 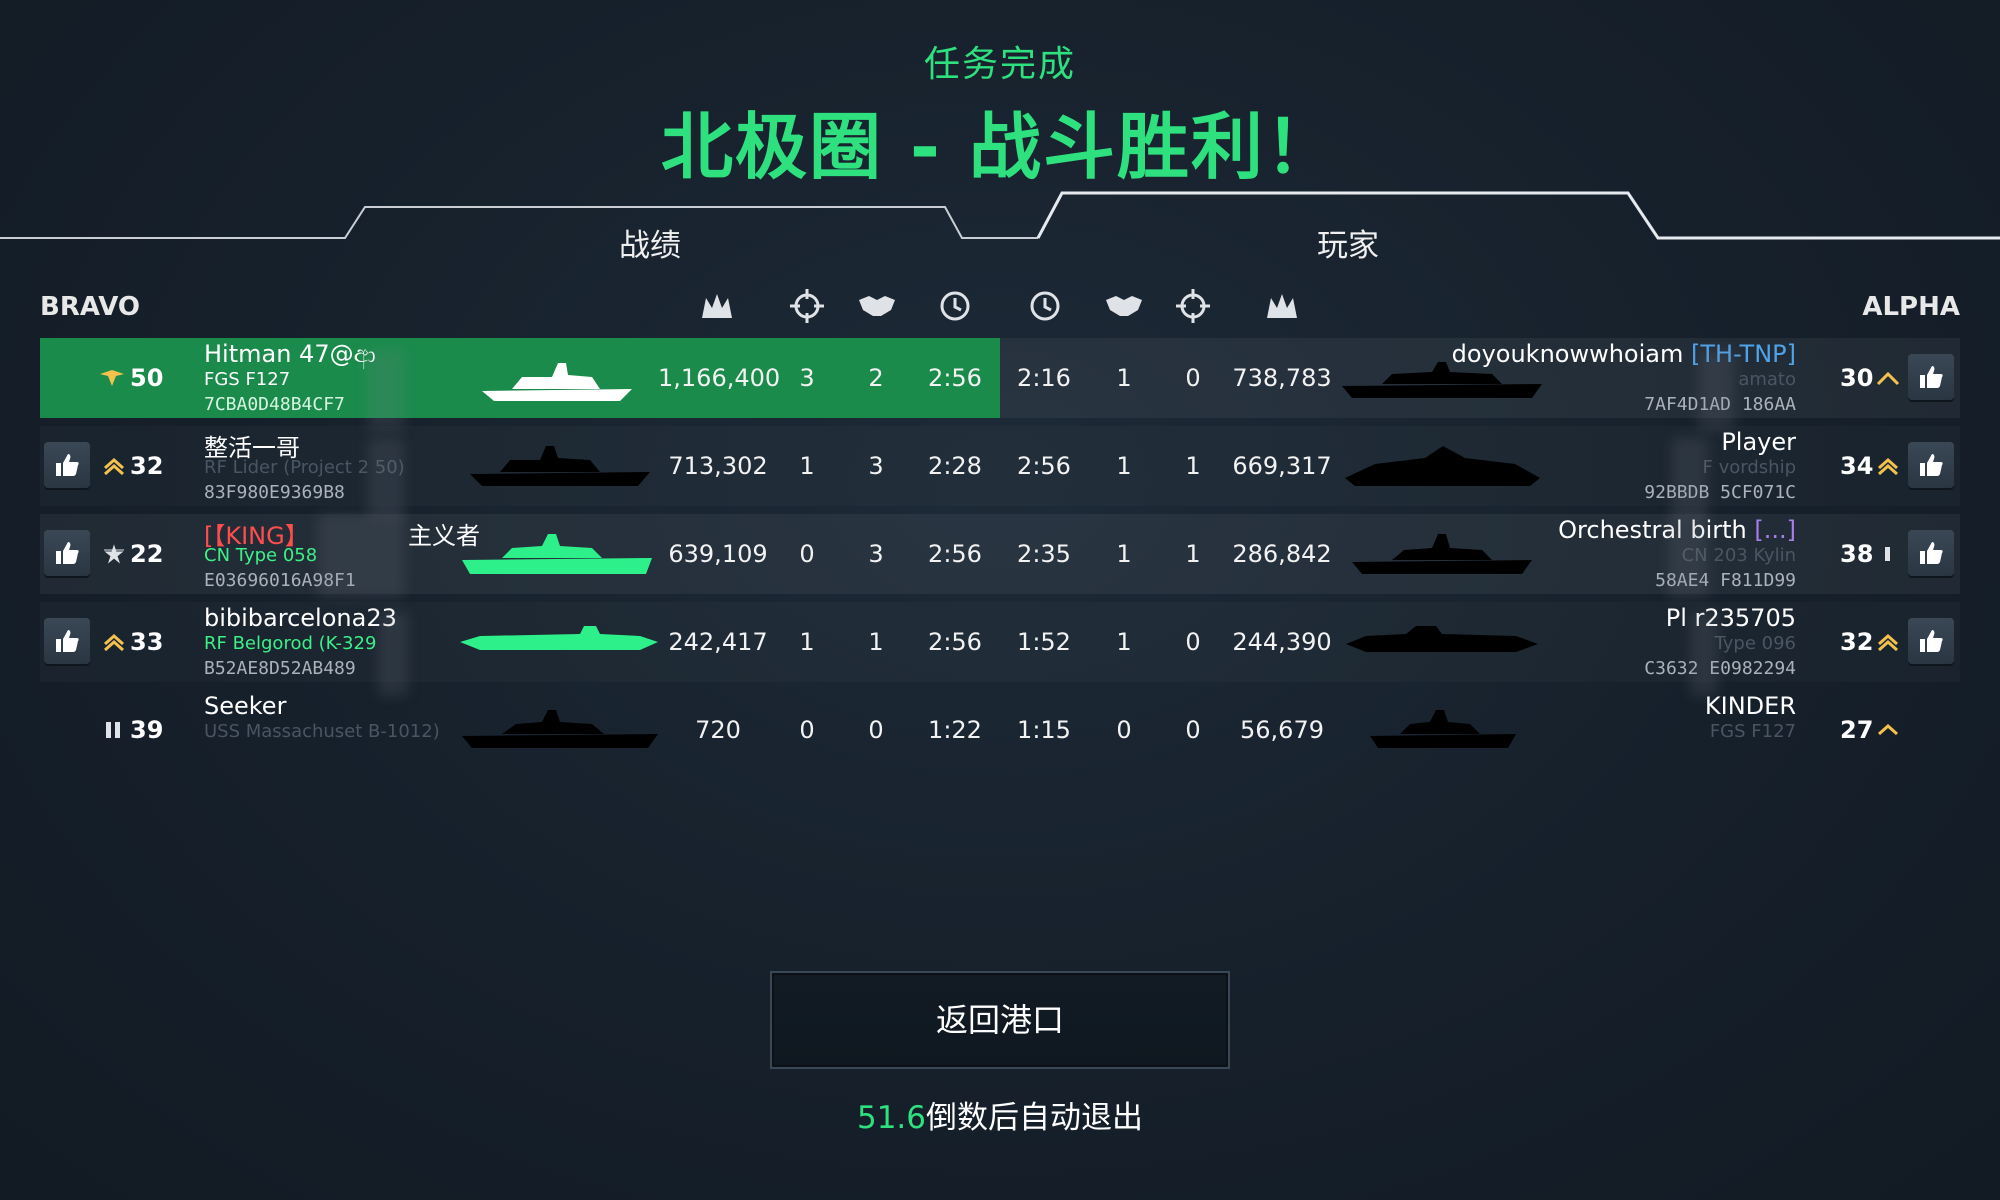 What do you see at coordinates (1035, 1118) in the screenshot?
I see `countdown-text: 倒数后自动退出` at bounding box center [1035, 1118].